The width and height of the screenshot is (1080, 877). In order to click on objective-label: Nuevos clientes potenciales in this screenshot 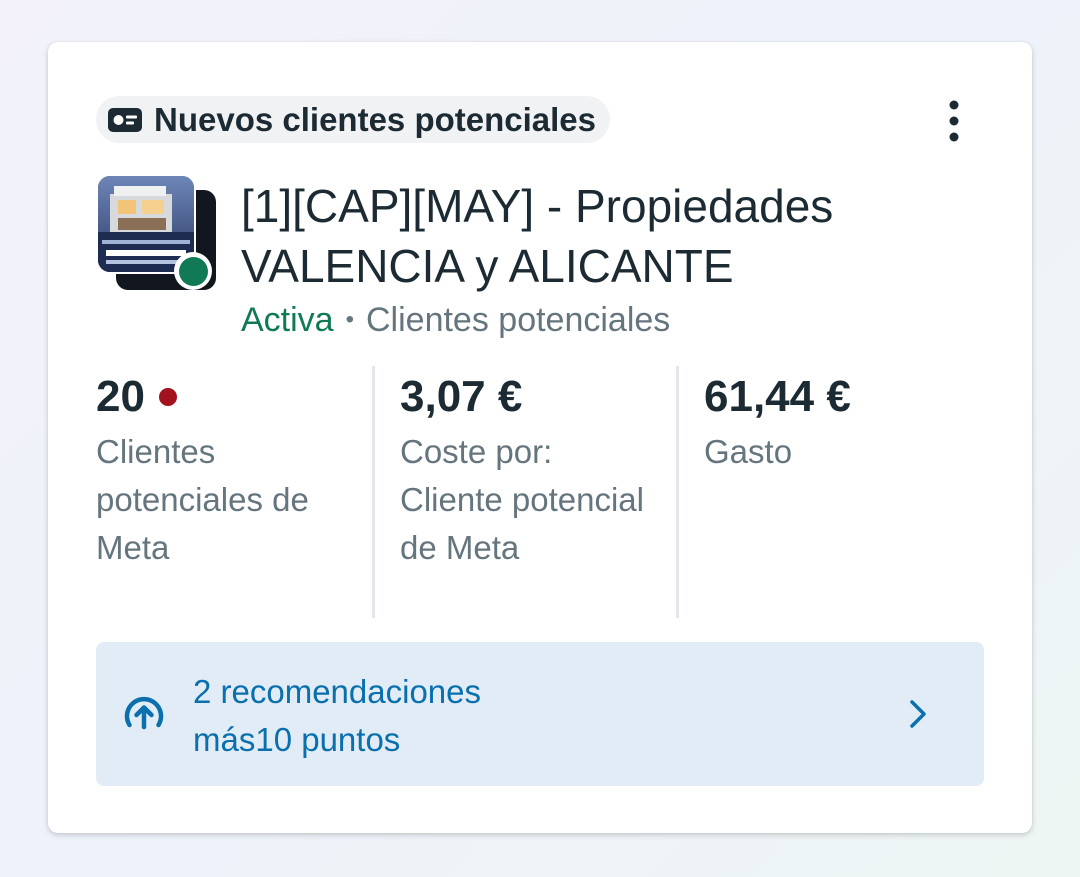, I will do `click(375, 119)`.